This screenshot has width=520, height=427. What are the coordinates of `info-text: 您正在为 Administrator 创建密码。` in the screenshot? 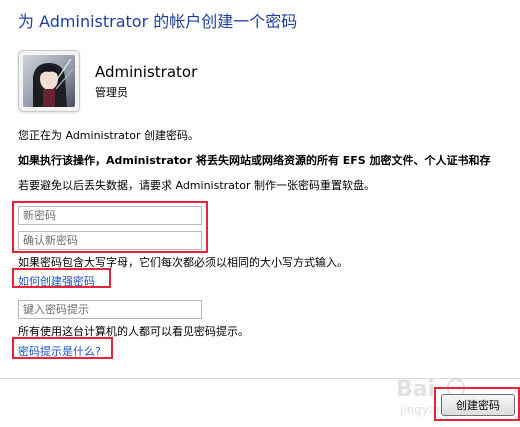 It's located at (108, 135).